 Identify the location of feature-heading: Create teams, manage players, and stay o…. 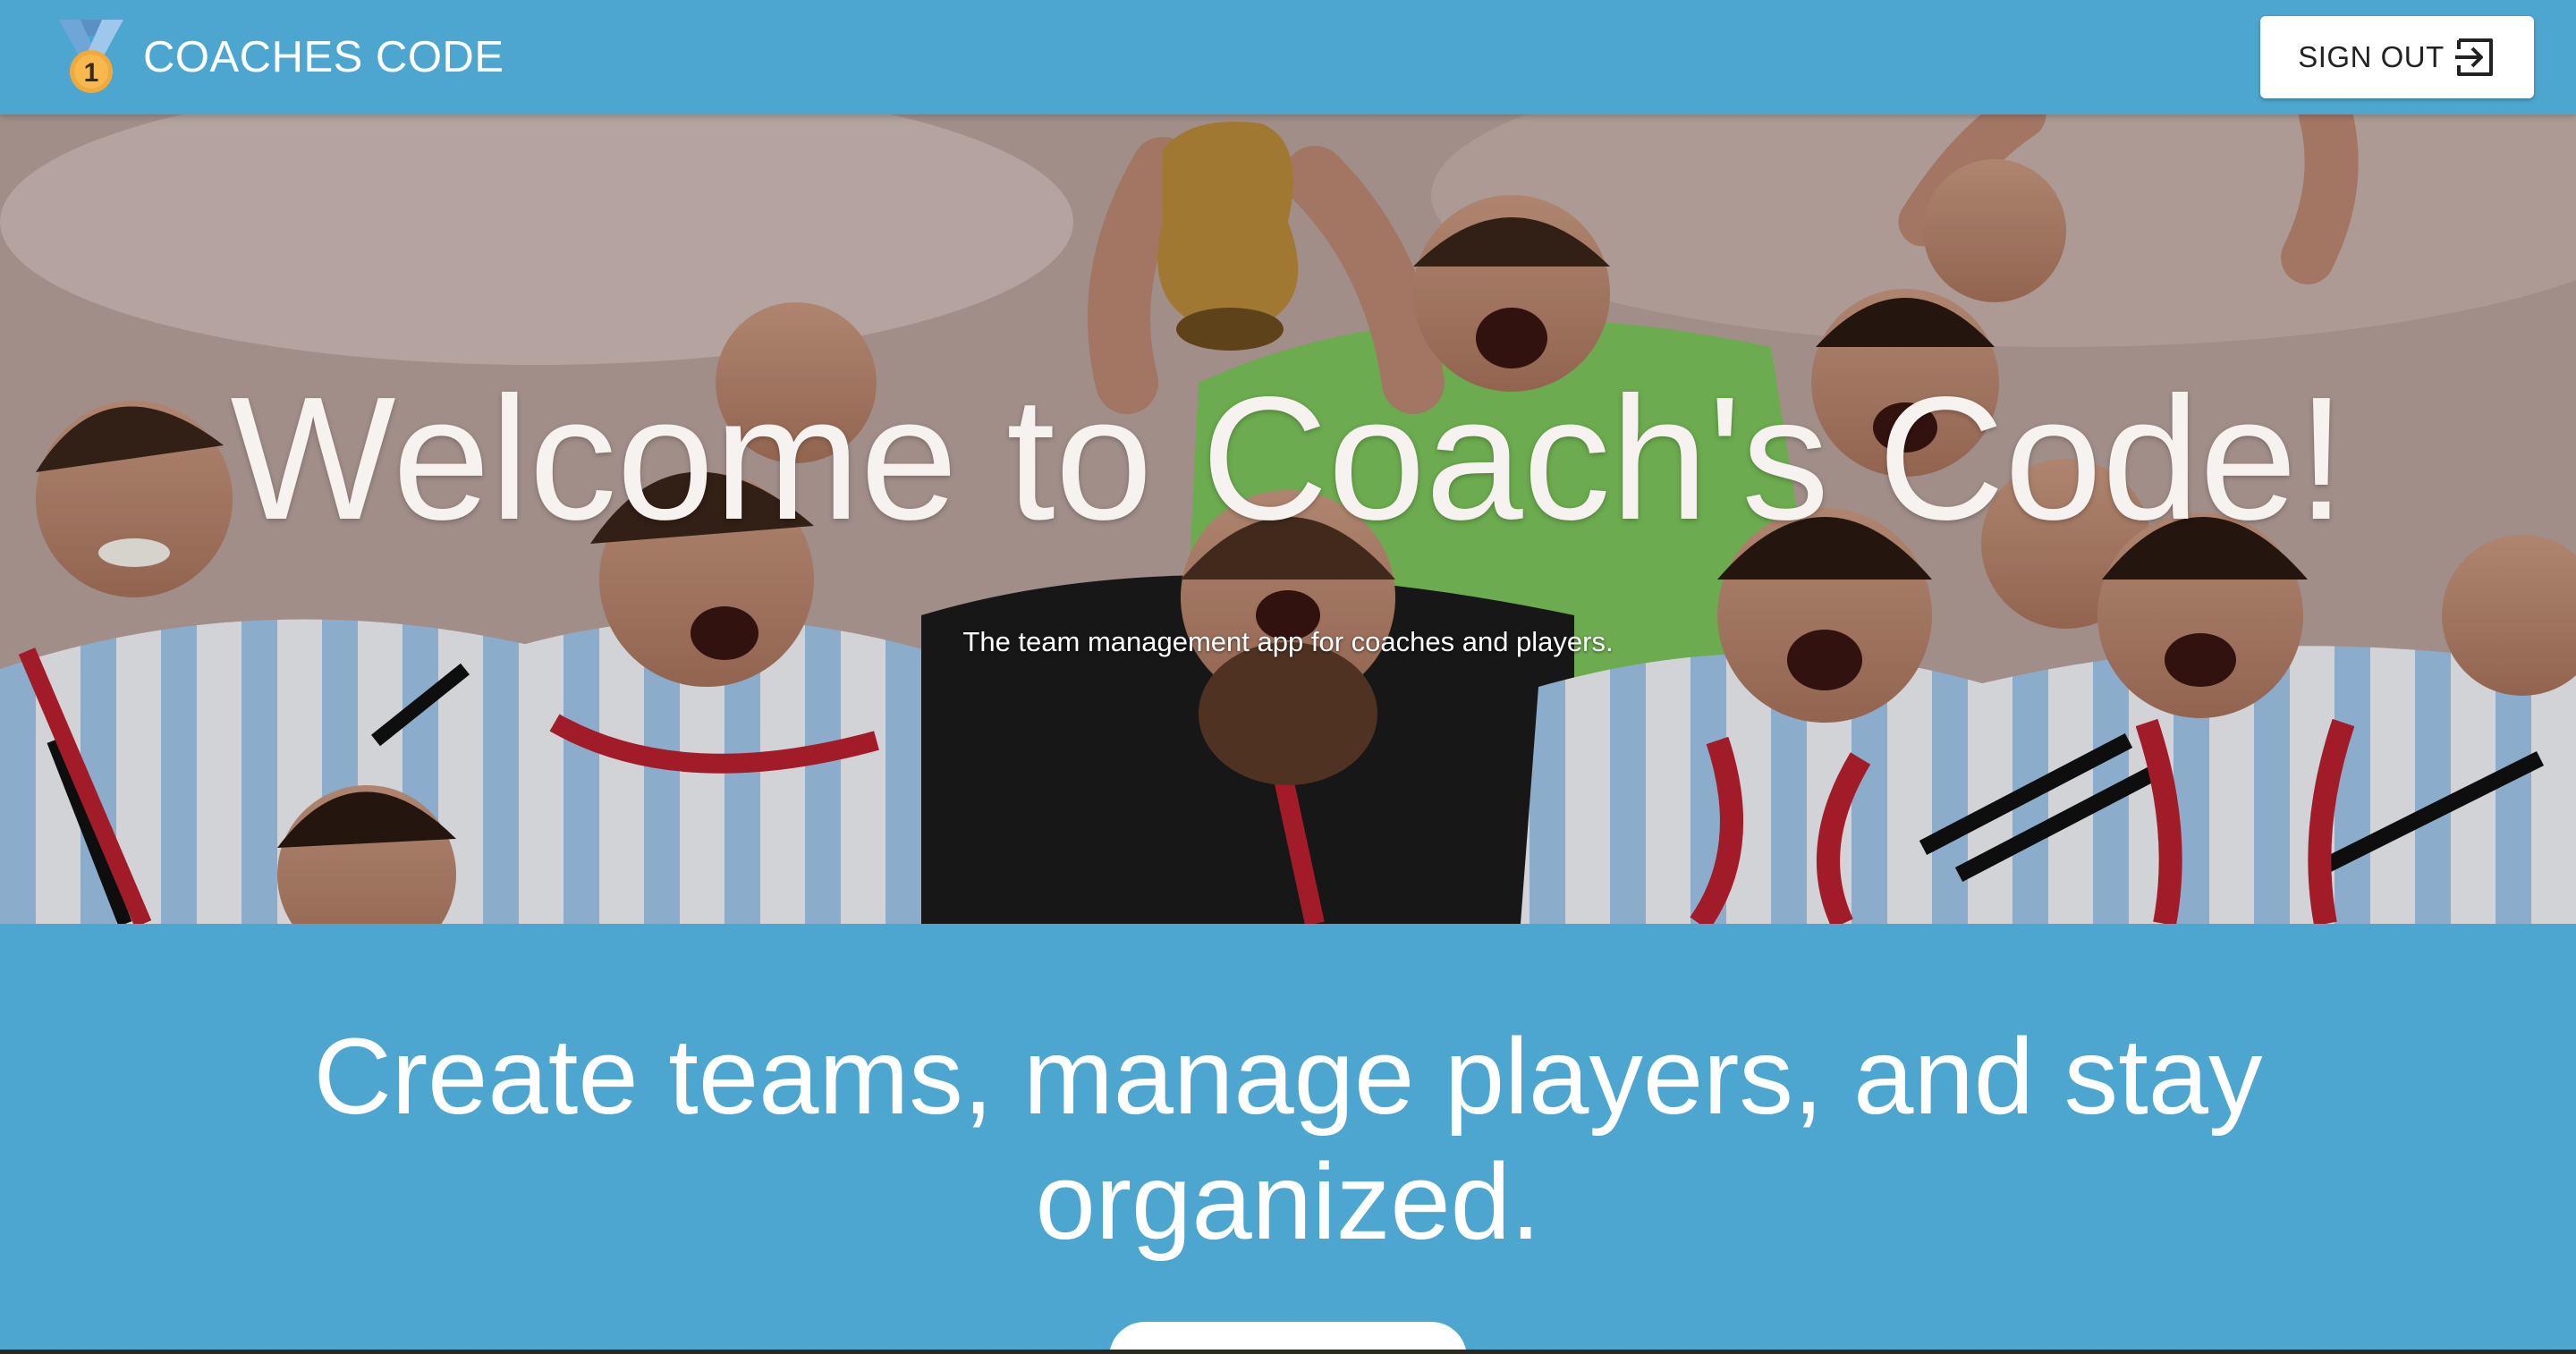
(1288, 1138).